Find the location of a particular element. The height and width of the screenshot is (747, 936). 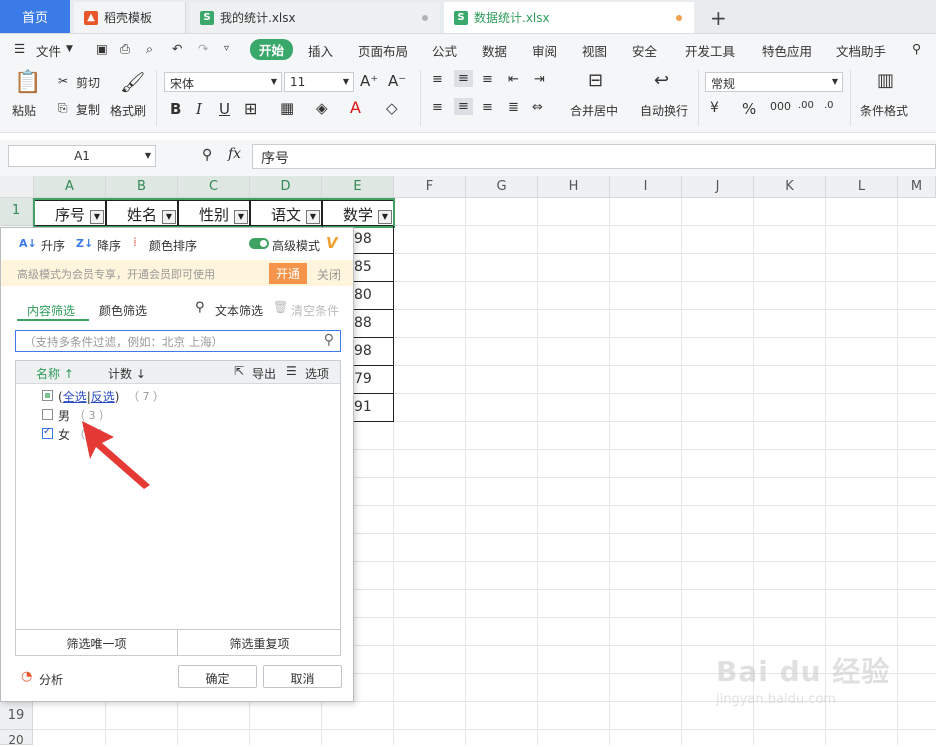

zoom-icon: ⚲ is located at coordinates (207, 155).